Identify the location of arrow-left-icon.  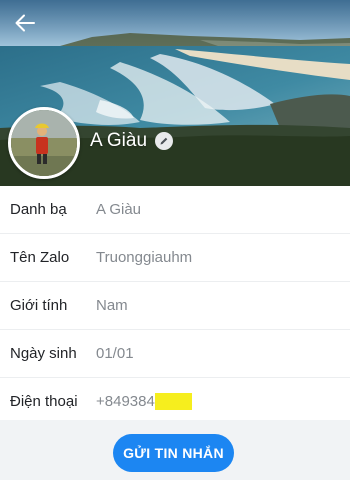
(25, 23).